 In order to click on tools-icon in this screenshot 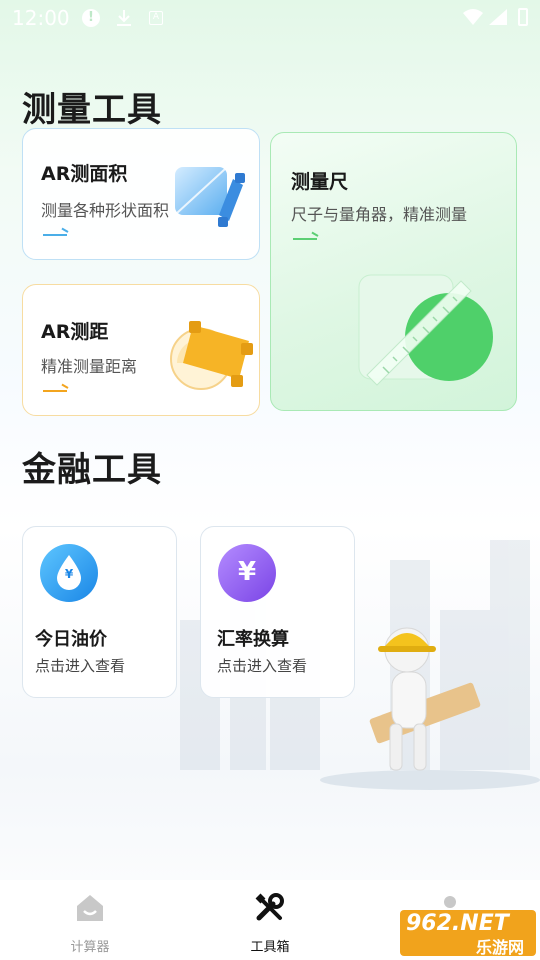, I will do `click(269, 907)`.